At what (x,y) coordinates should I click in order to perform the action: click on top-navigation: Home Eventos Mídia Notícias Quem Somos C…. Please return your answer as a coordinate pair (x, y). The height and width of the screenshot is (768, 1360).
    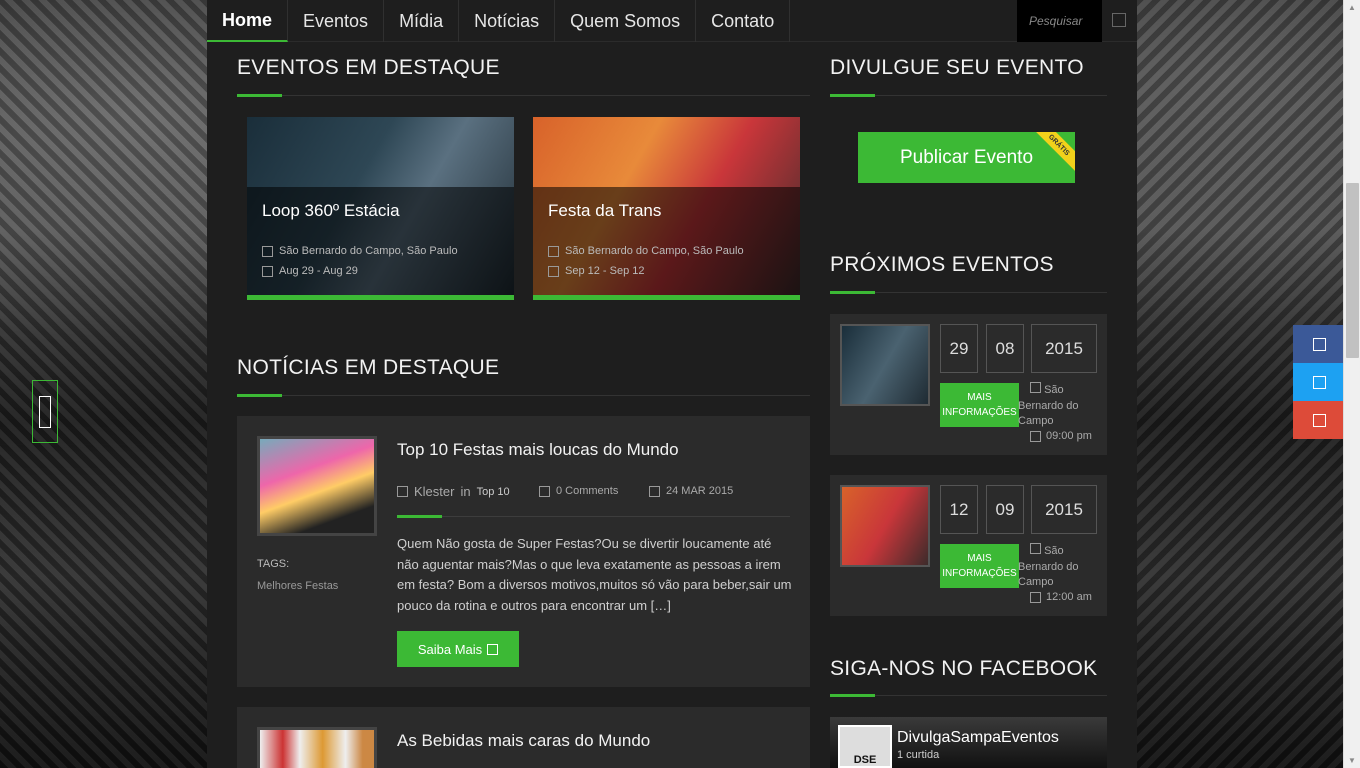
    Looking at the image, I should click on (672, 21).